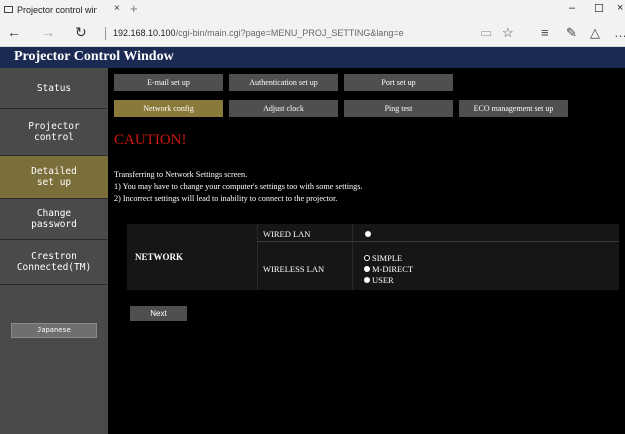 Image resolution: width=625 pixels, height=434 pixels. Describe the element at coordinates (387, 258) in the screenshot. I see `option-label: SIMPLE` at that location.